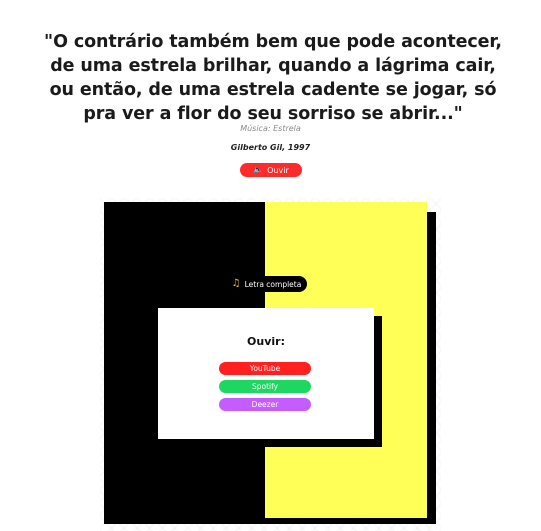  I want to click on youtube-button: YouTube, so click(265, 368).